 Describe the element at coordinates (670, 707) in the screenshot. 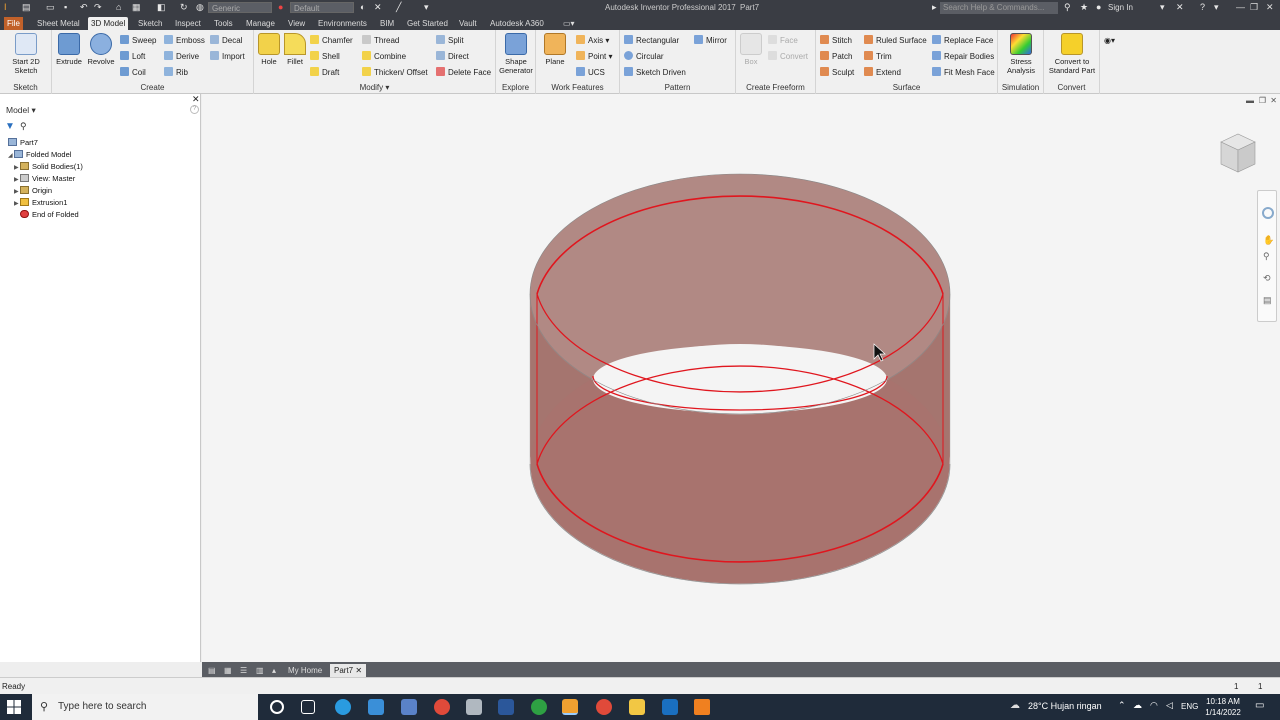

I see `photoshop-icon` at that location.